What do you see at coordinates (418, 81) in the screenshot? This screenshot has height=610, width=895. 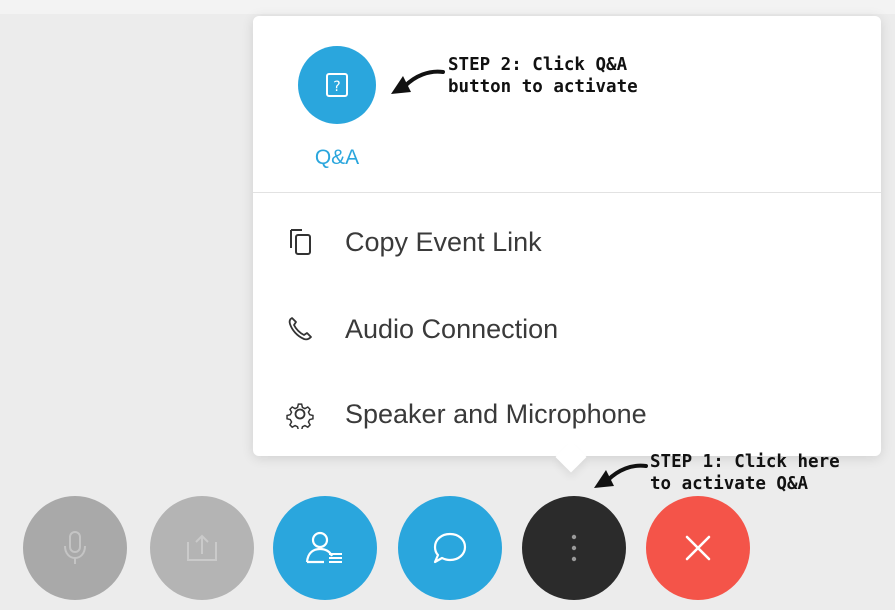 I see `annotation-arrow-step2` at bounding box center [418, 81].